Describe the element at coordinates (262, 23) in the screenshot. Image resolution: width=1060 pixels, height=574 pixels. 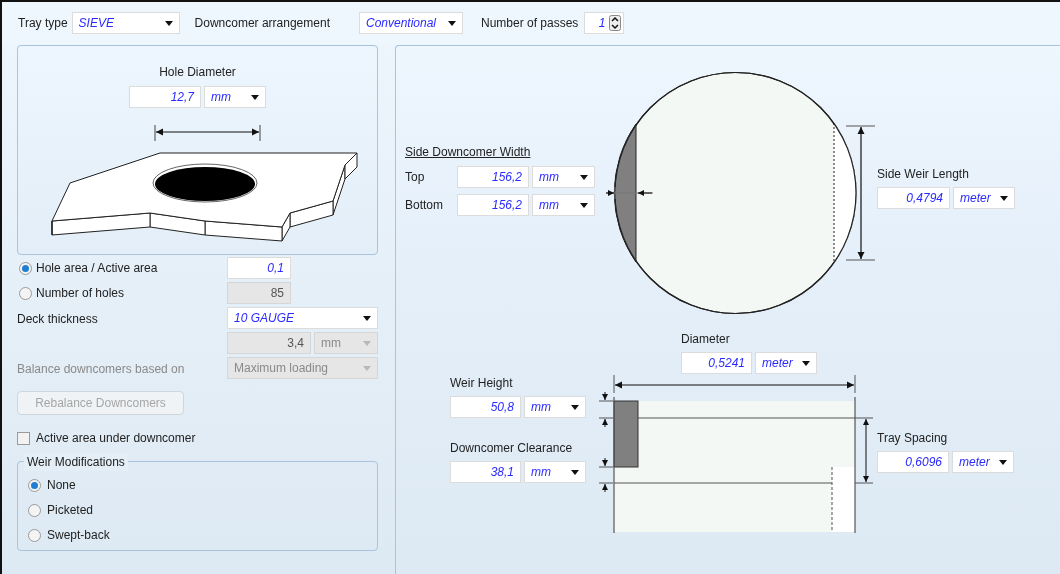
I see `field-label: Downcomer arrangement` at that location.